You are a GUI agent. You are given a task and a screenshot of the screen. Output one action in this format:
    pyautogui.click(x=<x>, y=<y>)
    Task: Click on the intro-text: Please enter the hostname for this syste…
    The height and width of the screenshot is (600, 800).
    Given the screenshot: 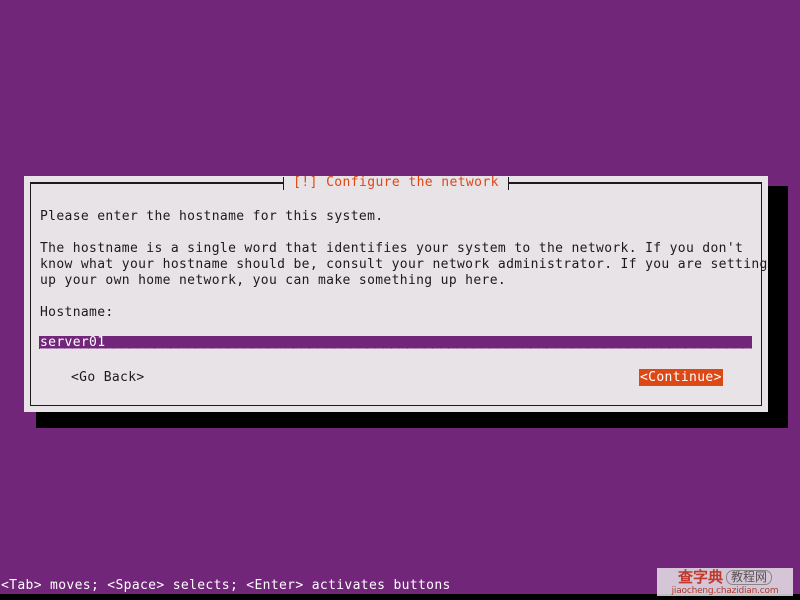 What is the action you would take?
    pyautogui.click(x=212, y=216)
    